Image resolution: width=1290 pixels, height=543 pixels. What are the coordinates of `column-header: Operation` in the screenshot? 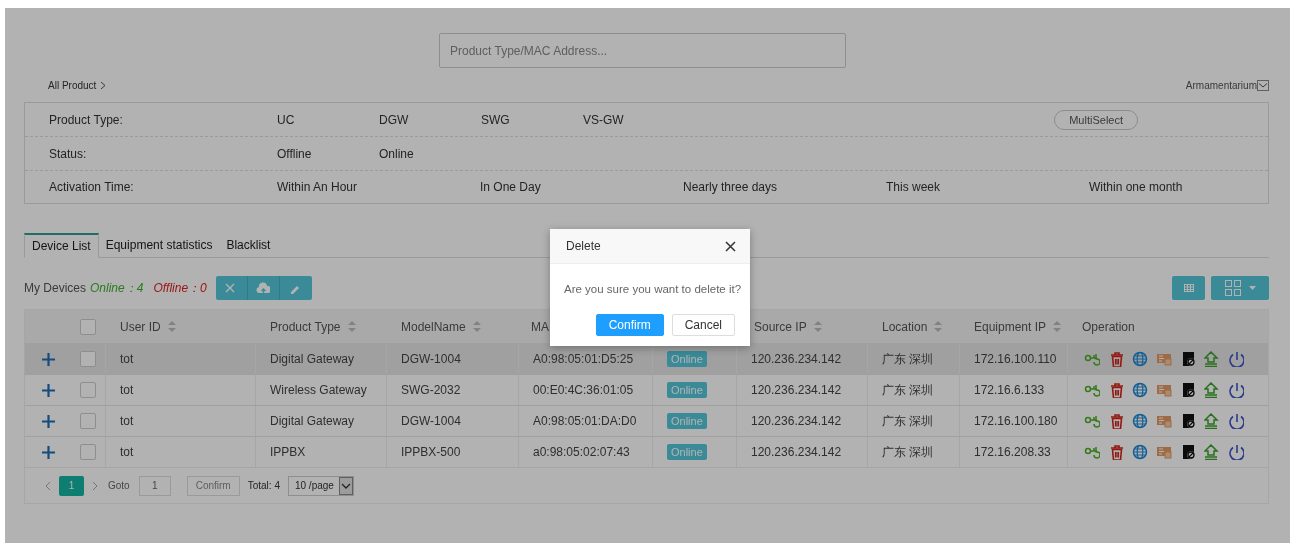 It's located at (1108, 326).